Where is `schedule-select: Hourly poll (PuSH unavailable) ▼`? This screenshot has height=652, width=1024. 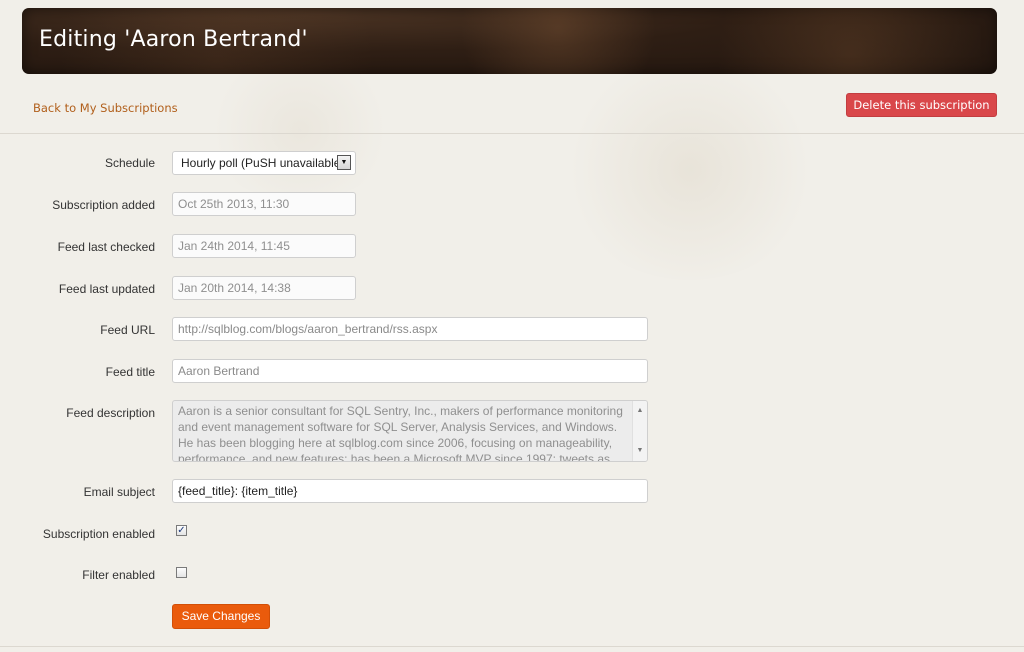 schedule-select: Hourly poll (PuSH unavailable) ▼ is located at coordinates (264, 163).